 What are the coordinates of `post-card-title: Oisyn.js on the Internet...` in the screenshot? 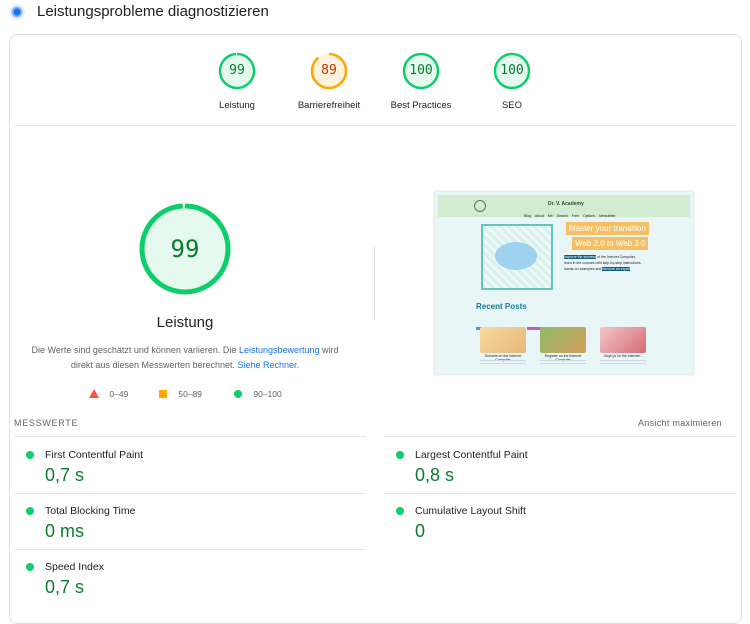 It's located at (623, 356).